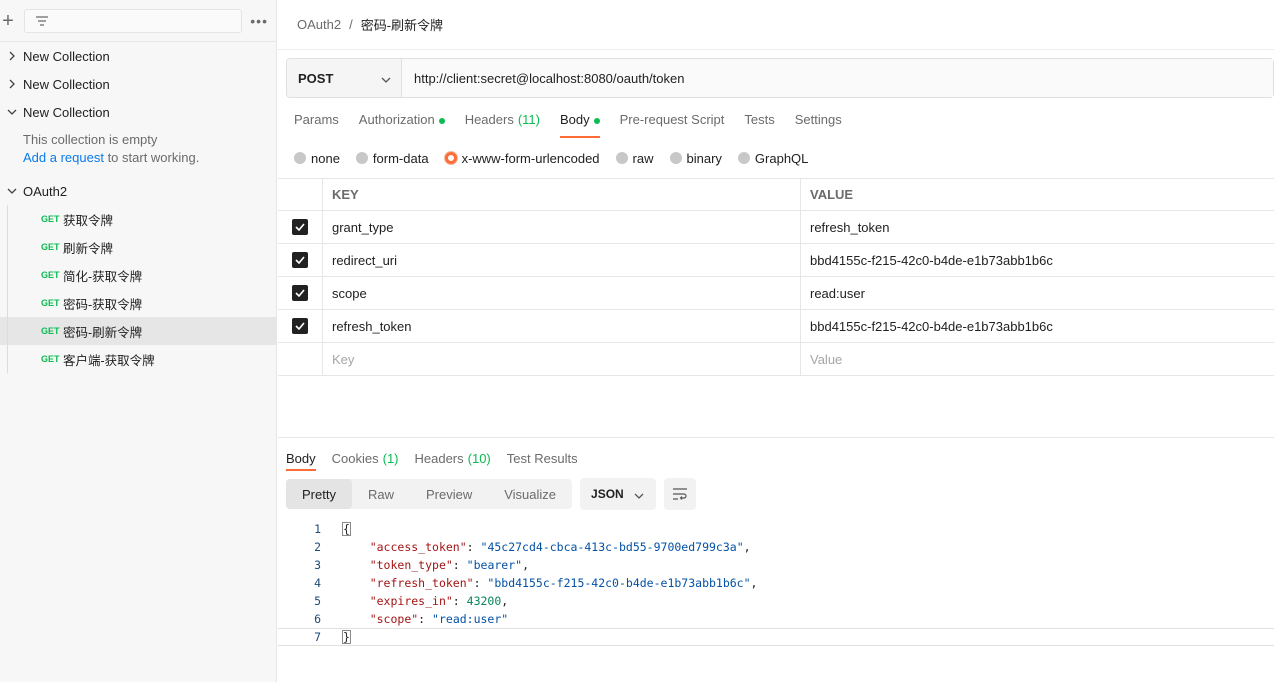  I want to click on radio-label: form-data, so click(400, 158).